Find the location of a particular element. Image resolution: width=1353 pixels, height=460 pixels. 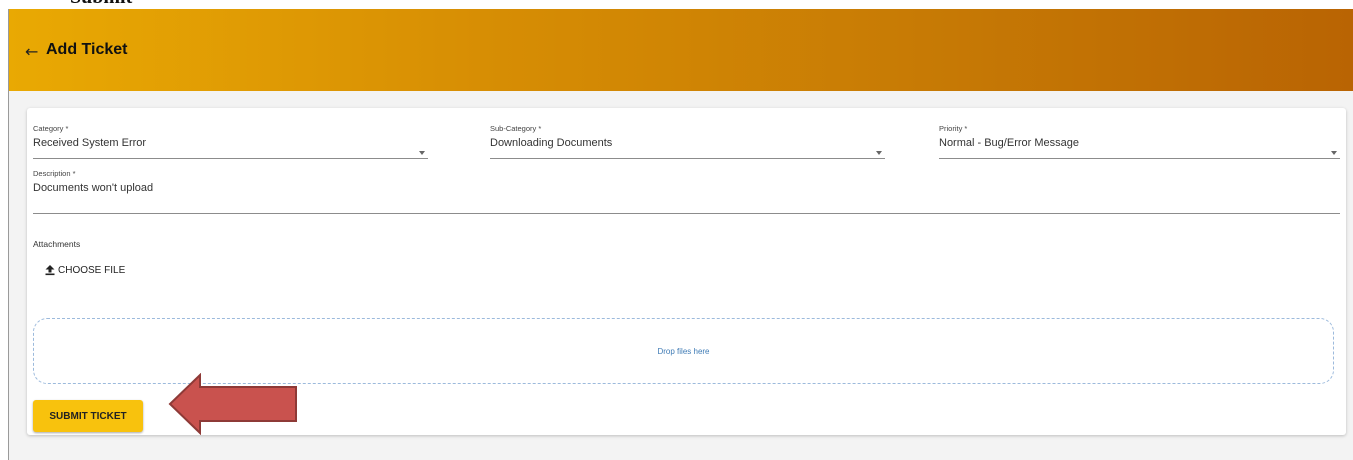

description-input: Description * Documents won't upload is located at coordinates (686, 191).